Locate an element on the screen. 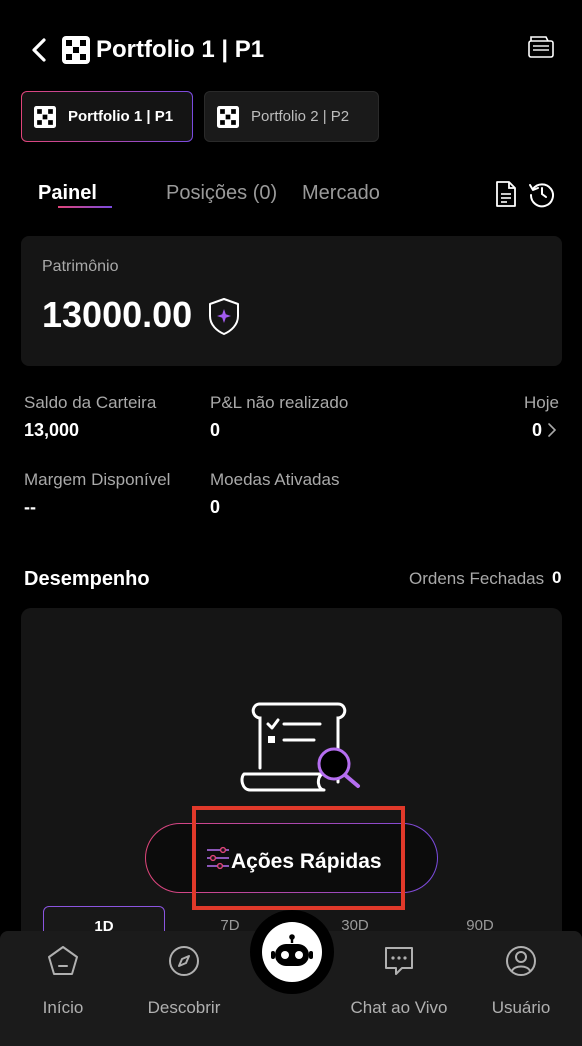 This screenshot has width=582, height=1046. equity-value: 13000.00 is located at coordinates (117, 314).